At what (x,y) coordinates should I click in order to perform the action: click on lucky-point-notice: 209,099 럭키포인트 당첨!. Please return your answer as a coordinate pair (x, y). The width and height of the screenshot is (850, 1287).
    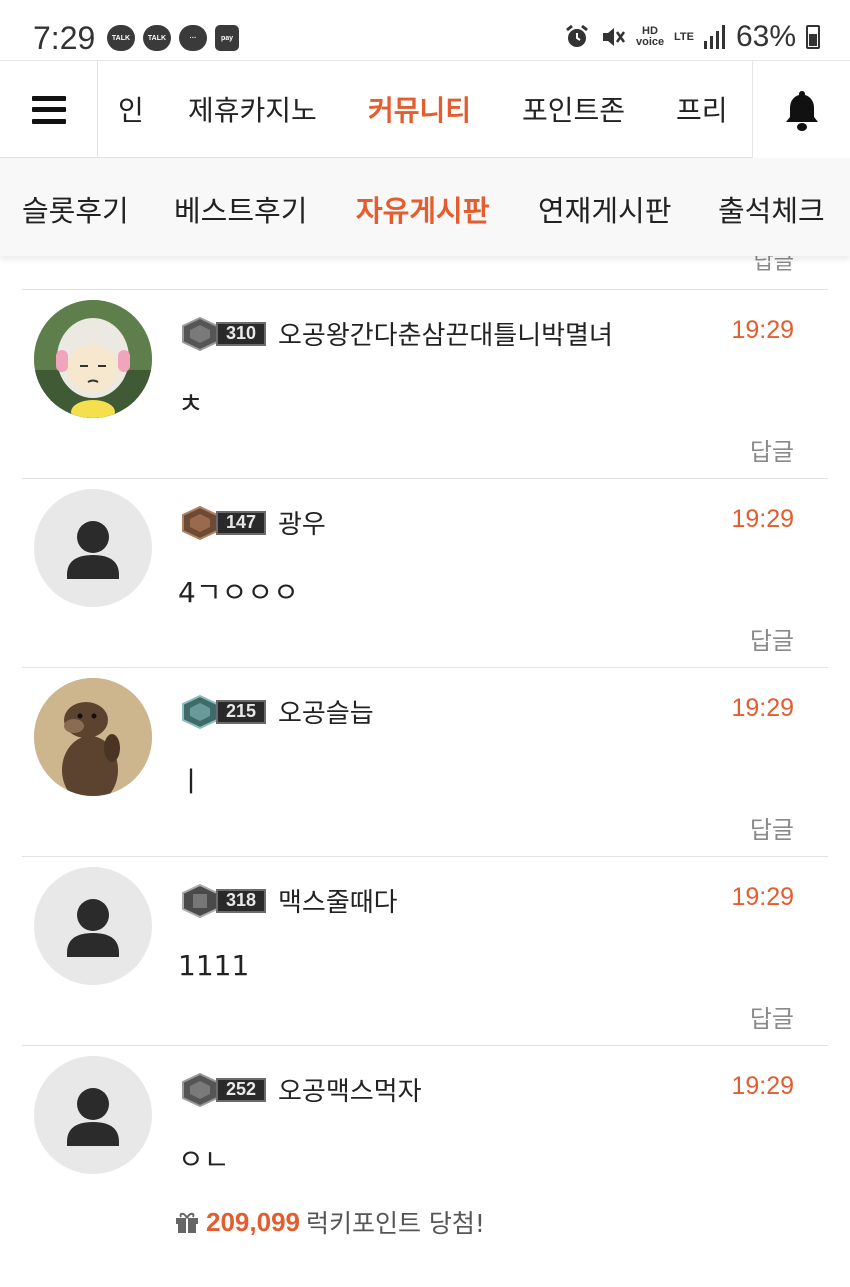
    Looking at the image, I should click on (329, 1222).